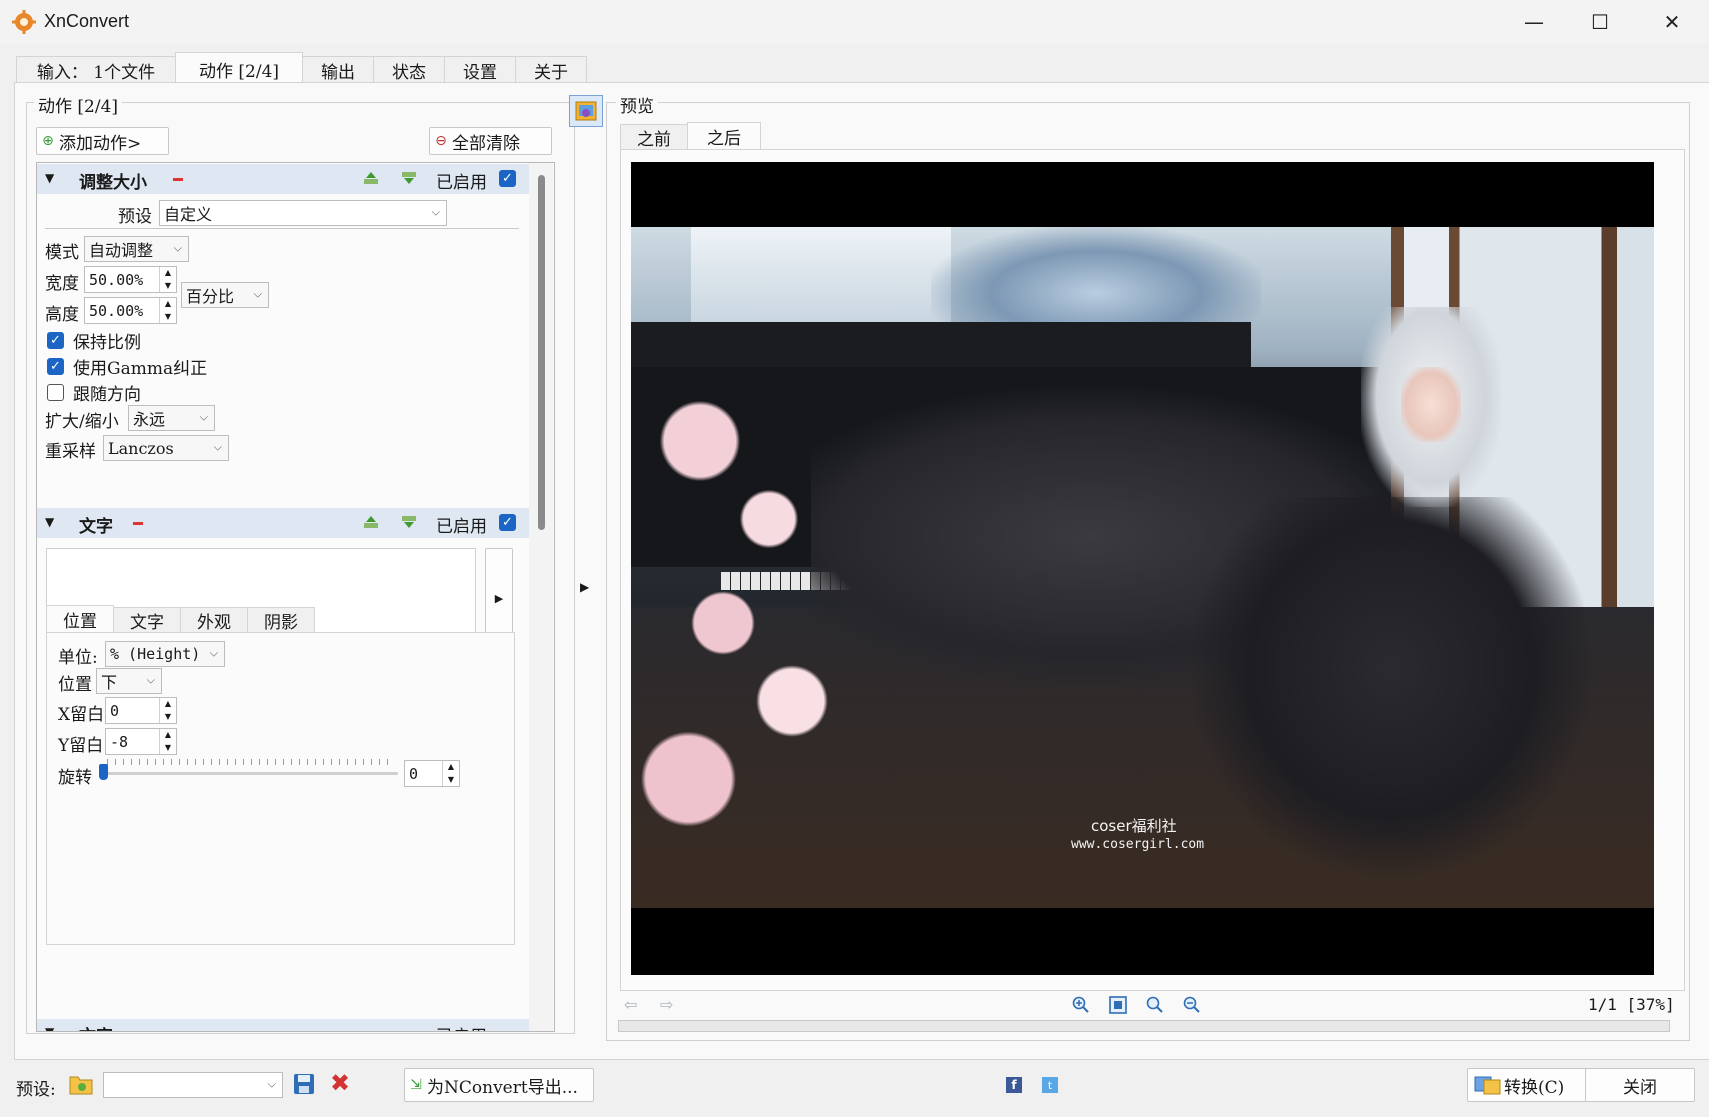  Describe the element at coordinates (499, 598) in the screenshot. I see `play-arrow-icon: ▶` at that location.